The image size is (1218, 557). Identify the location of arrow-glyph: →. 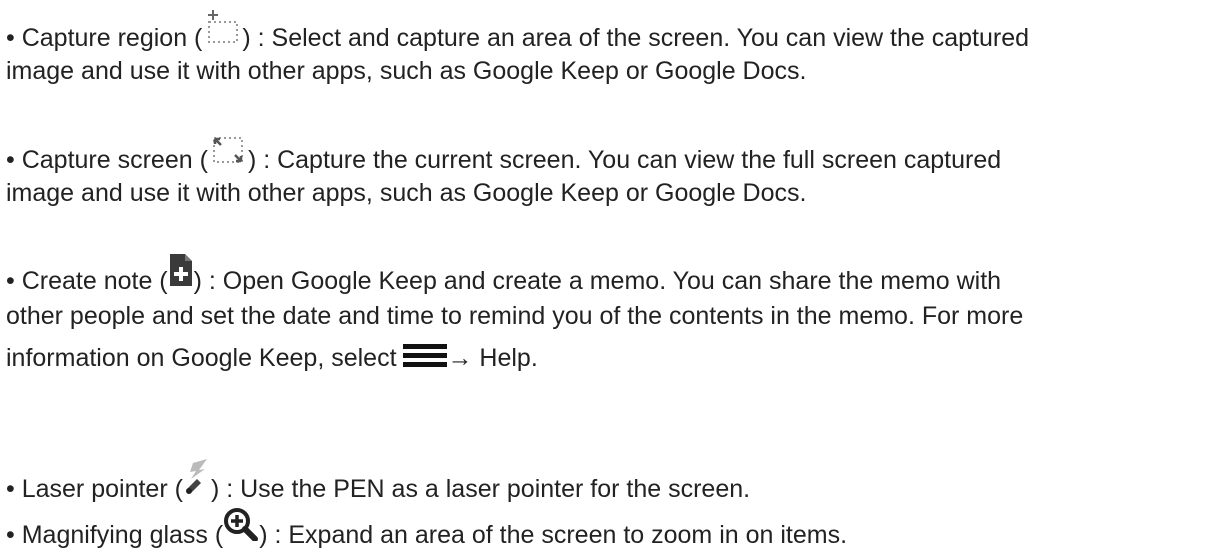
(460, 358).